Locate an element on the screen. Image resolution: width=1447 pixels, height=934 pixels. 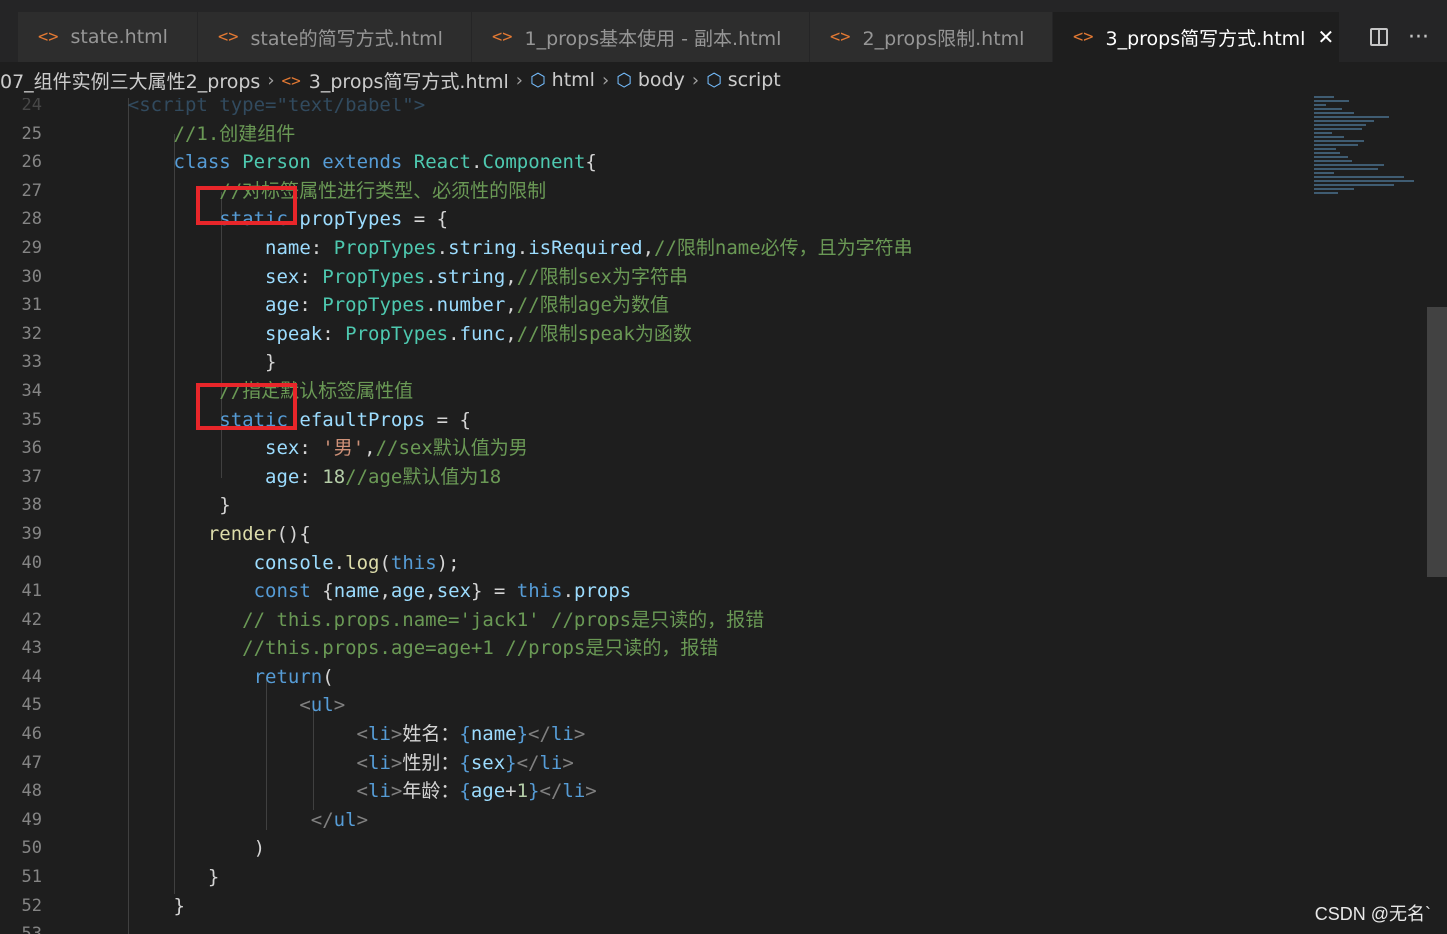
line-number: 36 is located at coordinates (31, 448).